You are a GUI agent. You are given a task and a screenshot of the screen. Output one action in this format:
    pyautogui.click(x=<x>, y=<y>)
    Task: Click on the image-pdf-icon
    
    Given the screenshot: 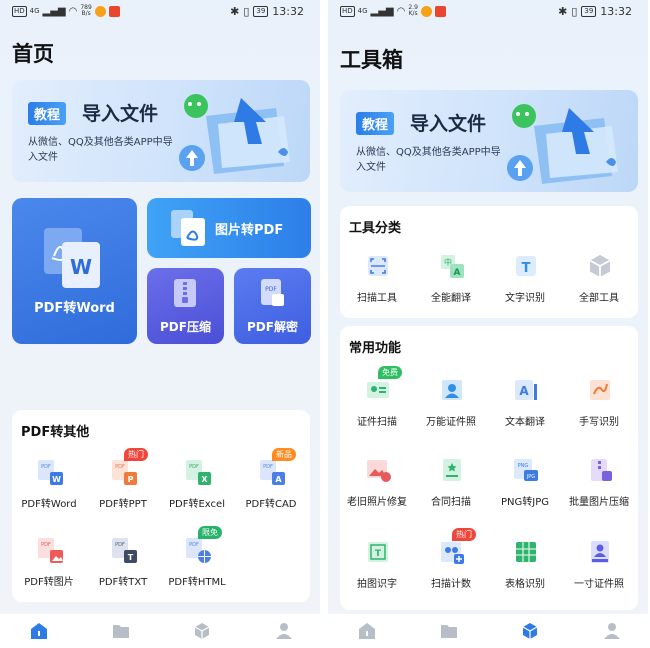 What is the action you would take?
    pyautogui.click(x=188, y=228)
    